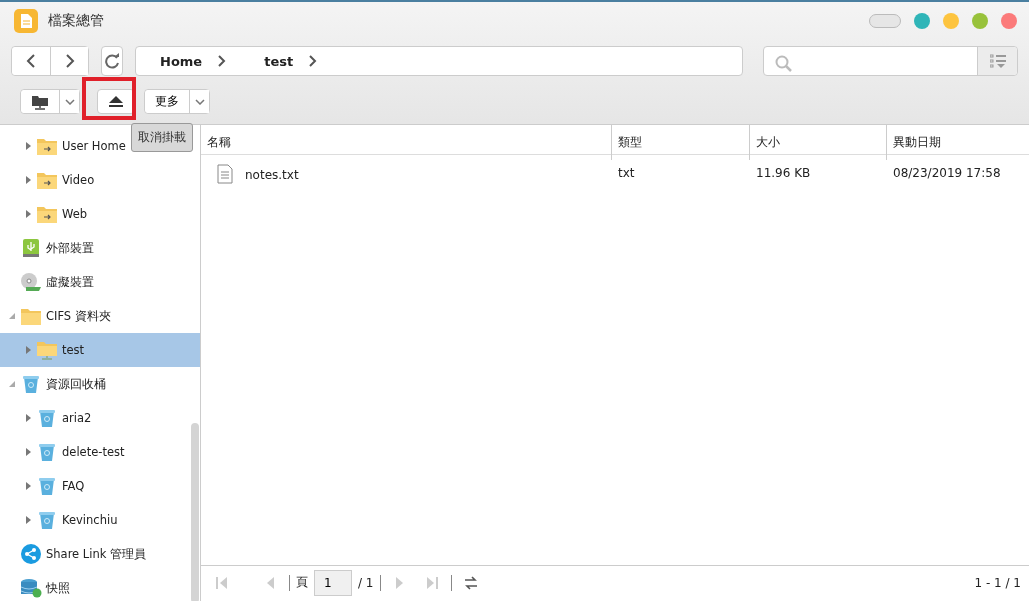 The height and width of the screenshot is (601, 1029). Describe the element at coordinates (31, 282) in the screenshot. I see `disc-drive-icon` at that location.